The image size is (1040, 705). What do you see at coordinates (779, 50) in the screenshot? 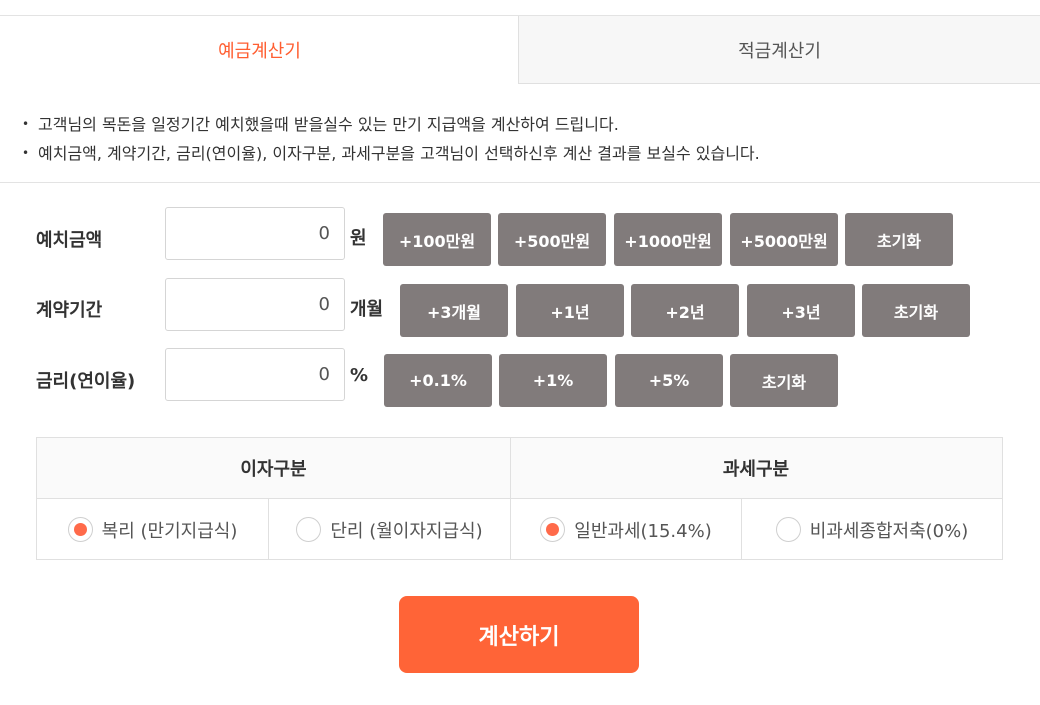
I see `tab-savings-calculator: 적금계산기` at bounding box center [779, 50].